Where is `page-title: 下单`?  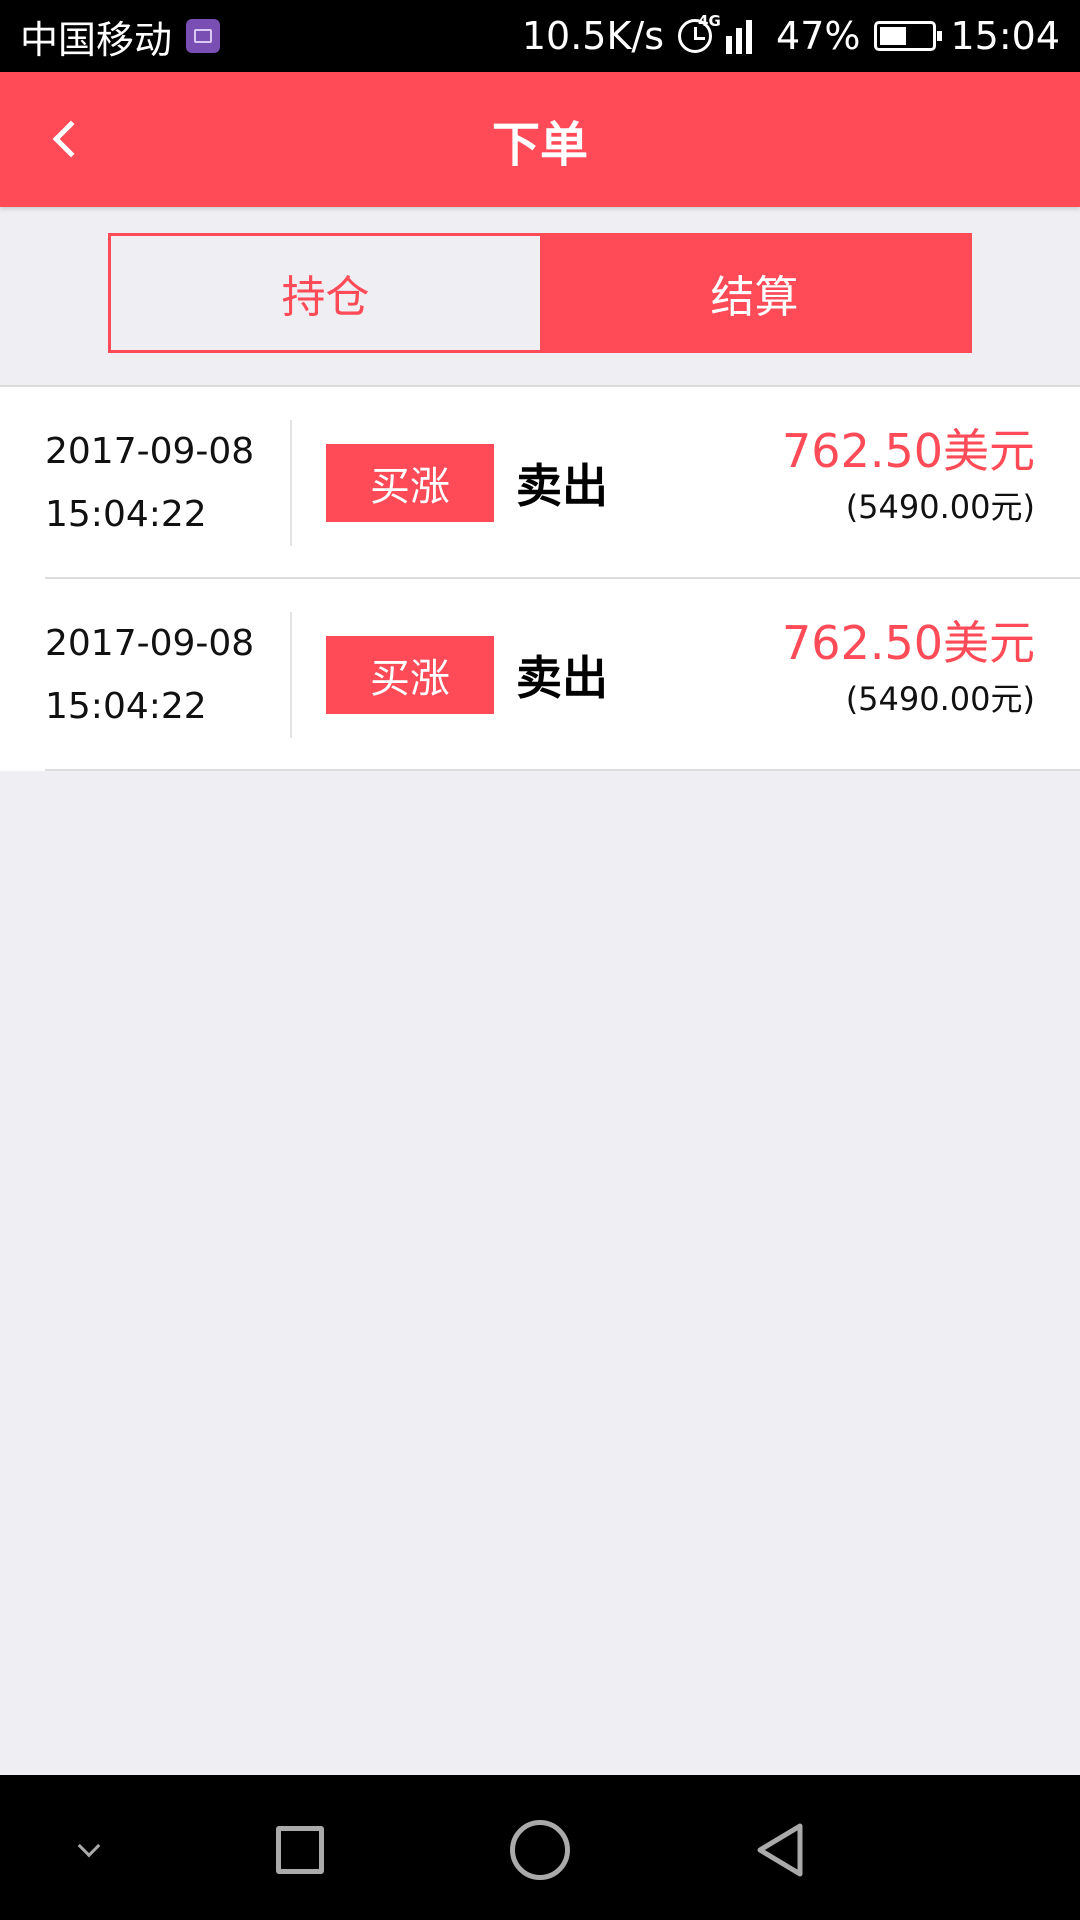 page-title: 下单 is located at coordinates (539, 144).